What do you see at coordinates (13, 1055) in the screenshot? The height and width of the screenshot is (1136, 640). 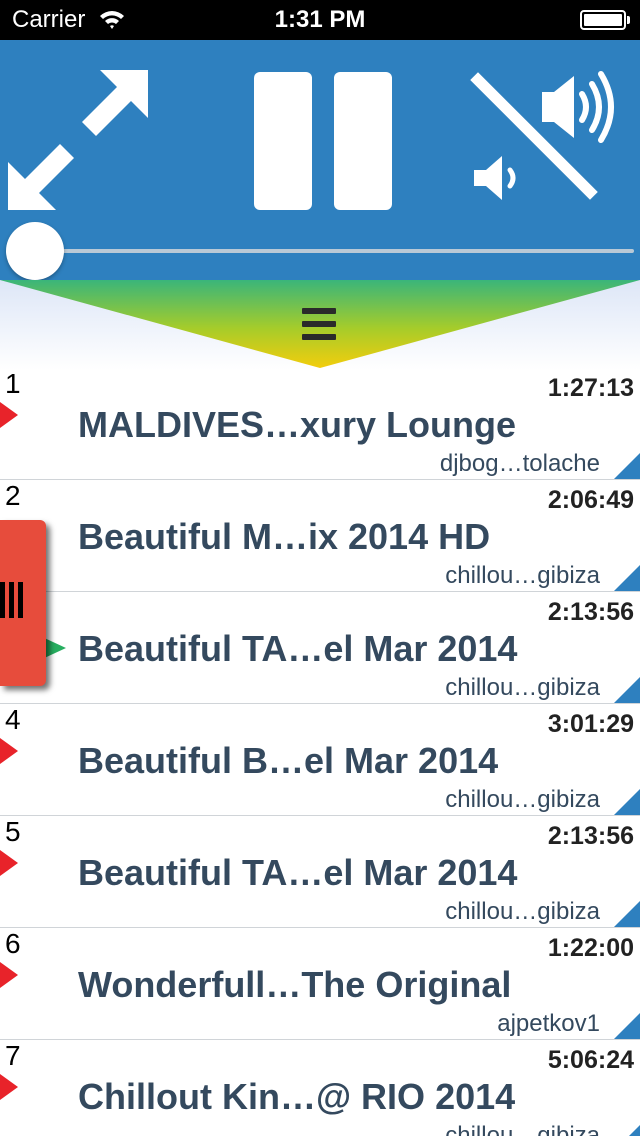 I see `track-number: 7` at bounding box center [13, 1055].